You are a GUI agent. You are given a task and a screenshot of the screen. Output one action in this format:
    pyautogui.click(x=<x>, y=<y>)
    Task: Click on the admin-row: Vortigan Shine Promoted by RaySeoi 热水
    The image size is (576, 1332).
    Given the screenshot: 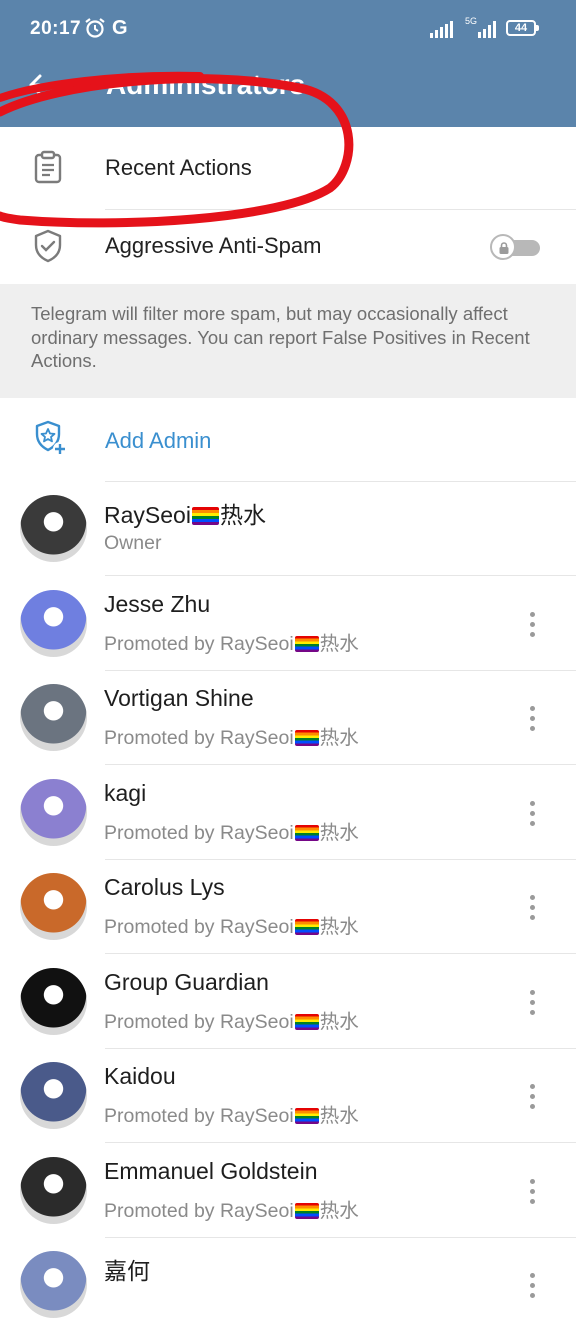 What is the action you would take?
    pyautogui.click(x=288, y=718)
    